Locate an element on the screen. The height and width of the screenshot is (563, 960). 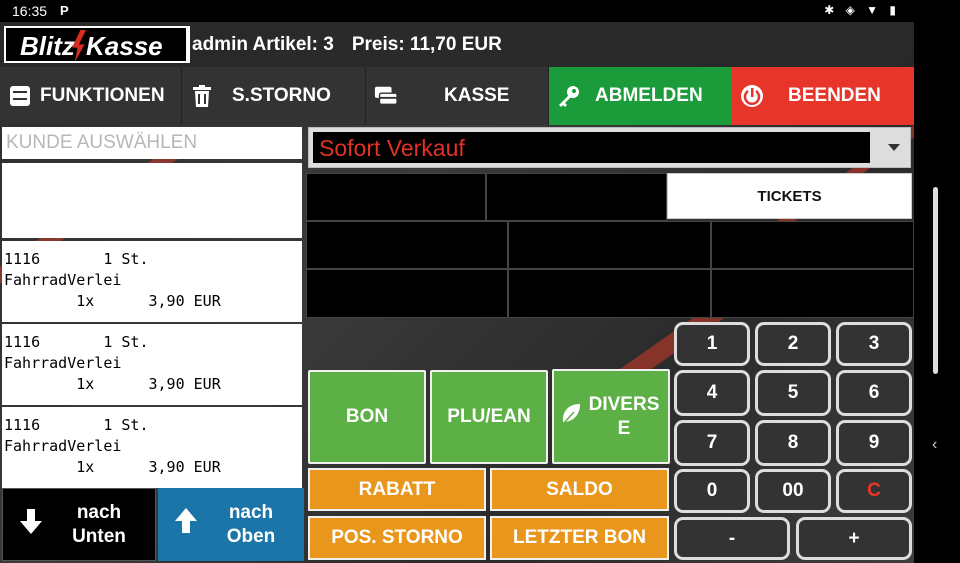
key-icon is located at coordinates (569, 96).